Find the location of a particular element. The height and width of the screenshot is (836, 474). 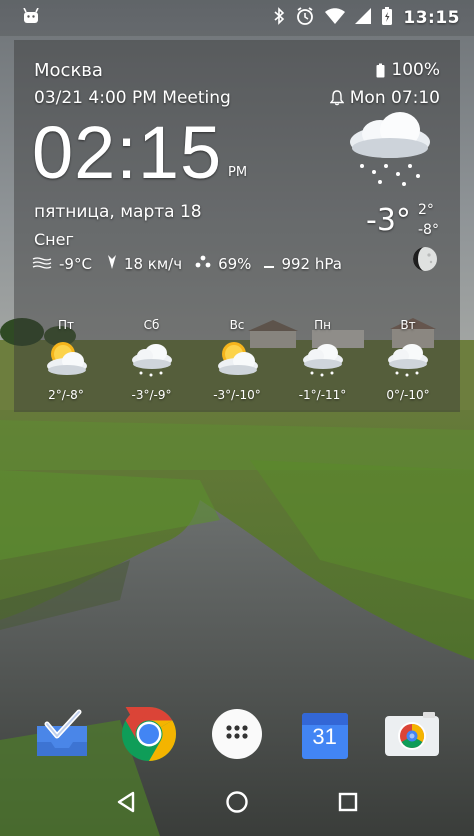

humidity-value: 69% is located at coordinates (235, 264).